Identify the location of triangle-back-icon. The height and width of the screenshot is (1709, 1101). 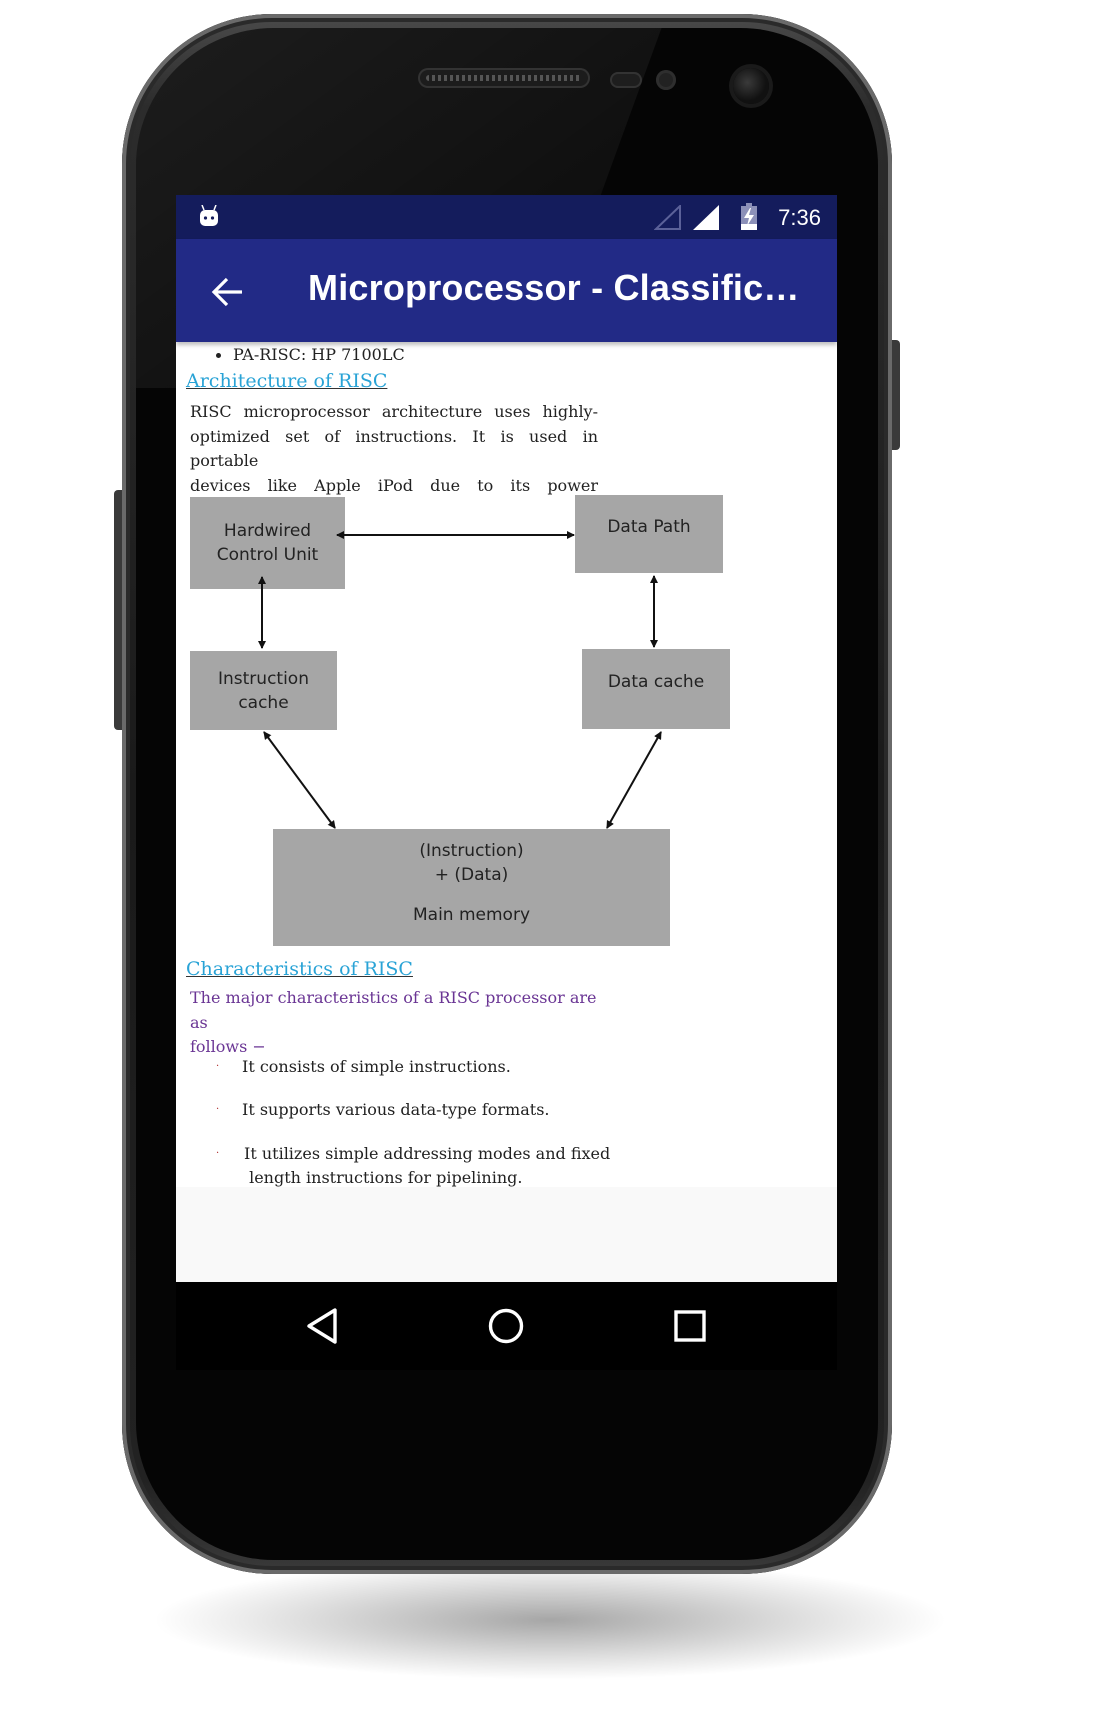
(322, 1326).